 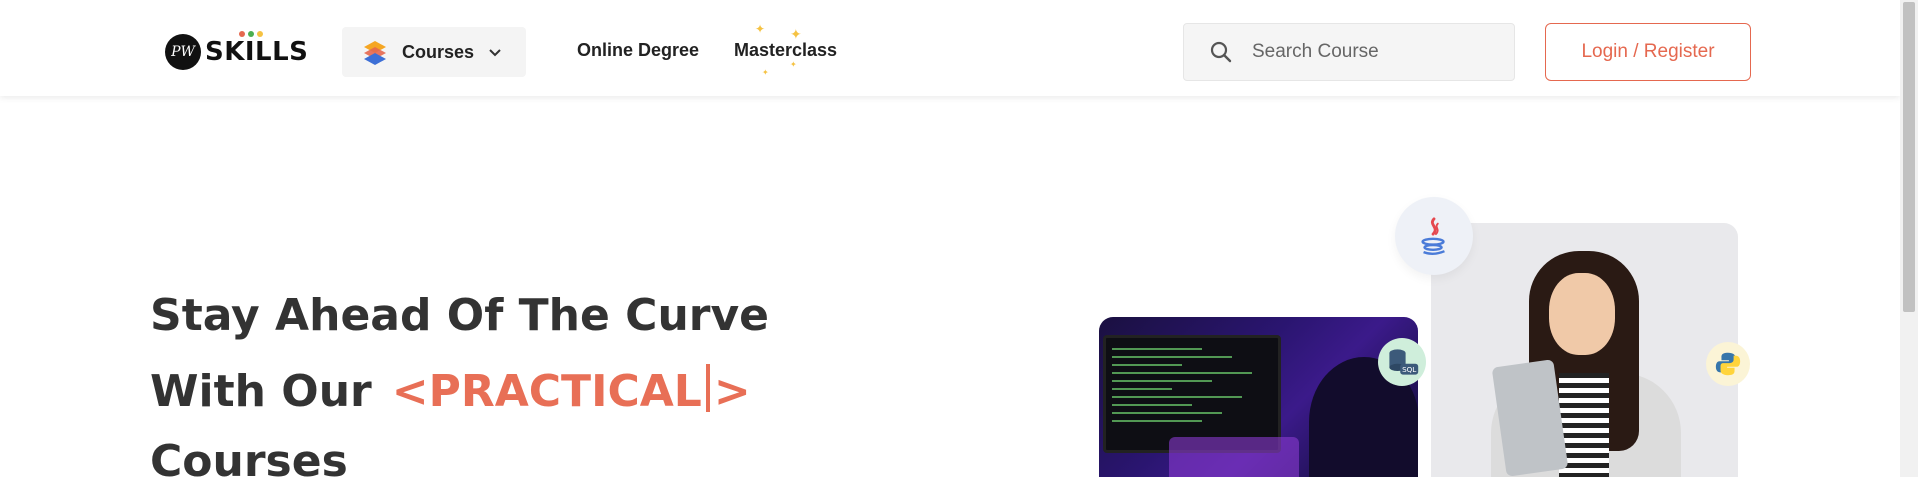 I want to click on pw-logo-badge: PW, so click(x=183, y=52).